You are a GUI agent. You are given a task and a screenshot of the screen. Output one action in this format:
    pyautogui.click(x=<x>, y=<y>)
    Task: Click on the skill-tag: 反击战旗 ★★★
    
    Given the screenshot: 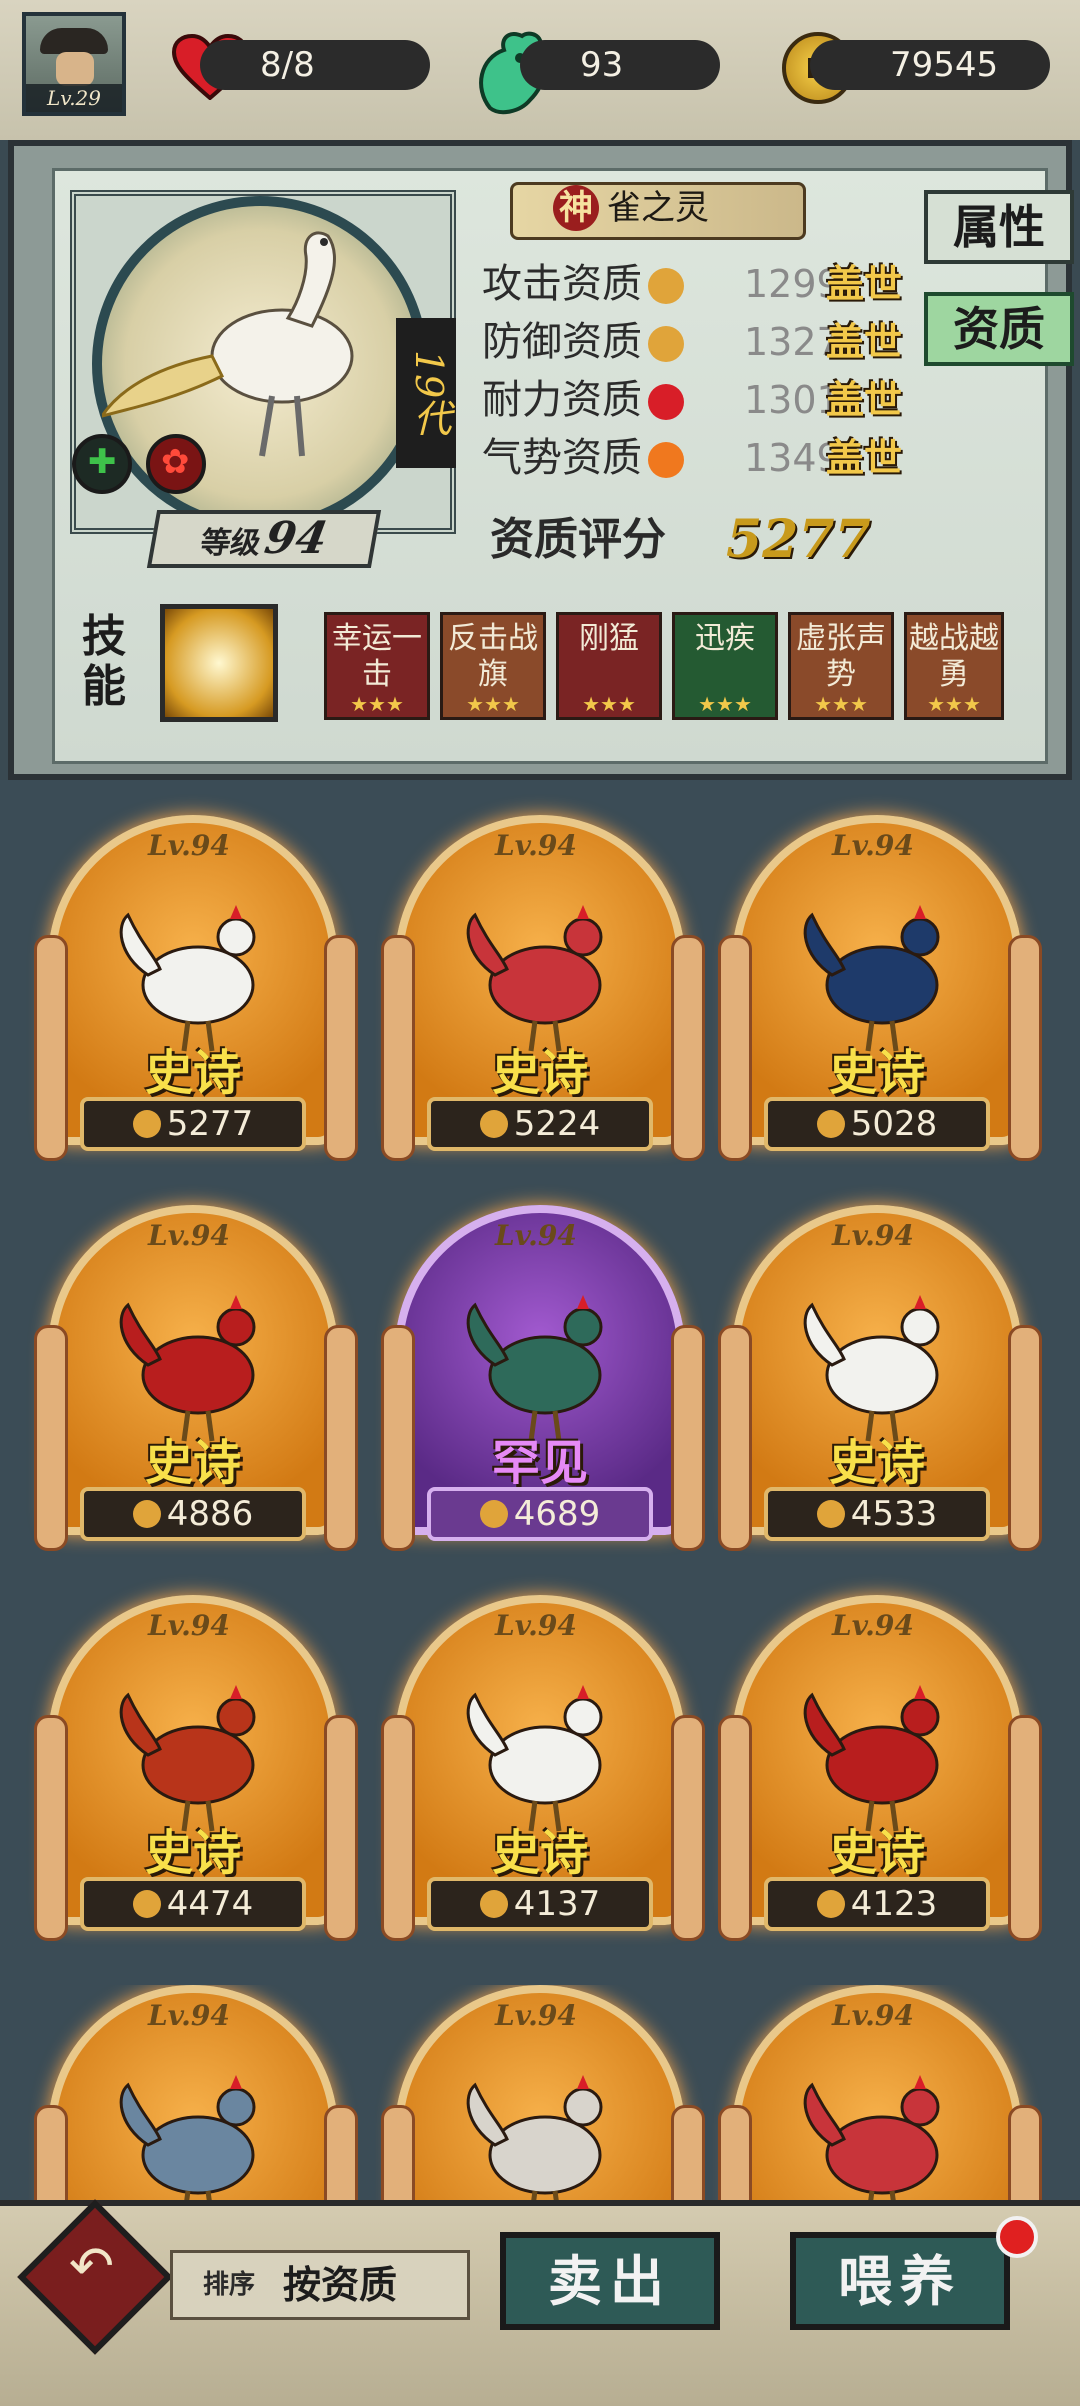 What is the action you would take?
    pyautogui.click(x=493, y=666)
    